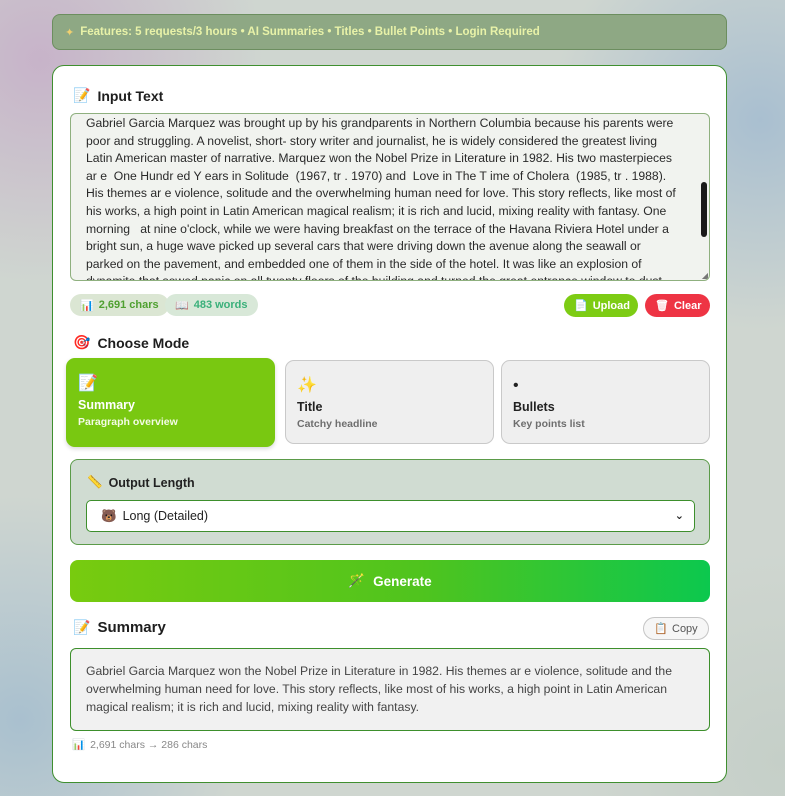 The width and height of the screenshot is (785, 796). I want to click on target-icon: 🎯, so click(82, 342).